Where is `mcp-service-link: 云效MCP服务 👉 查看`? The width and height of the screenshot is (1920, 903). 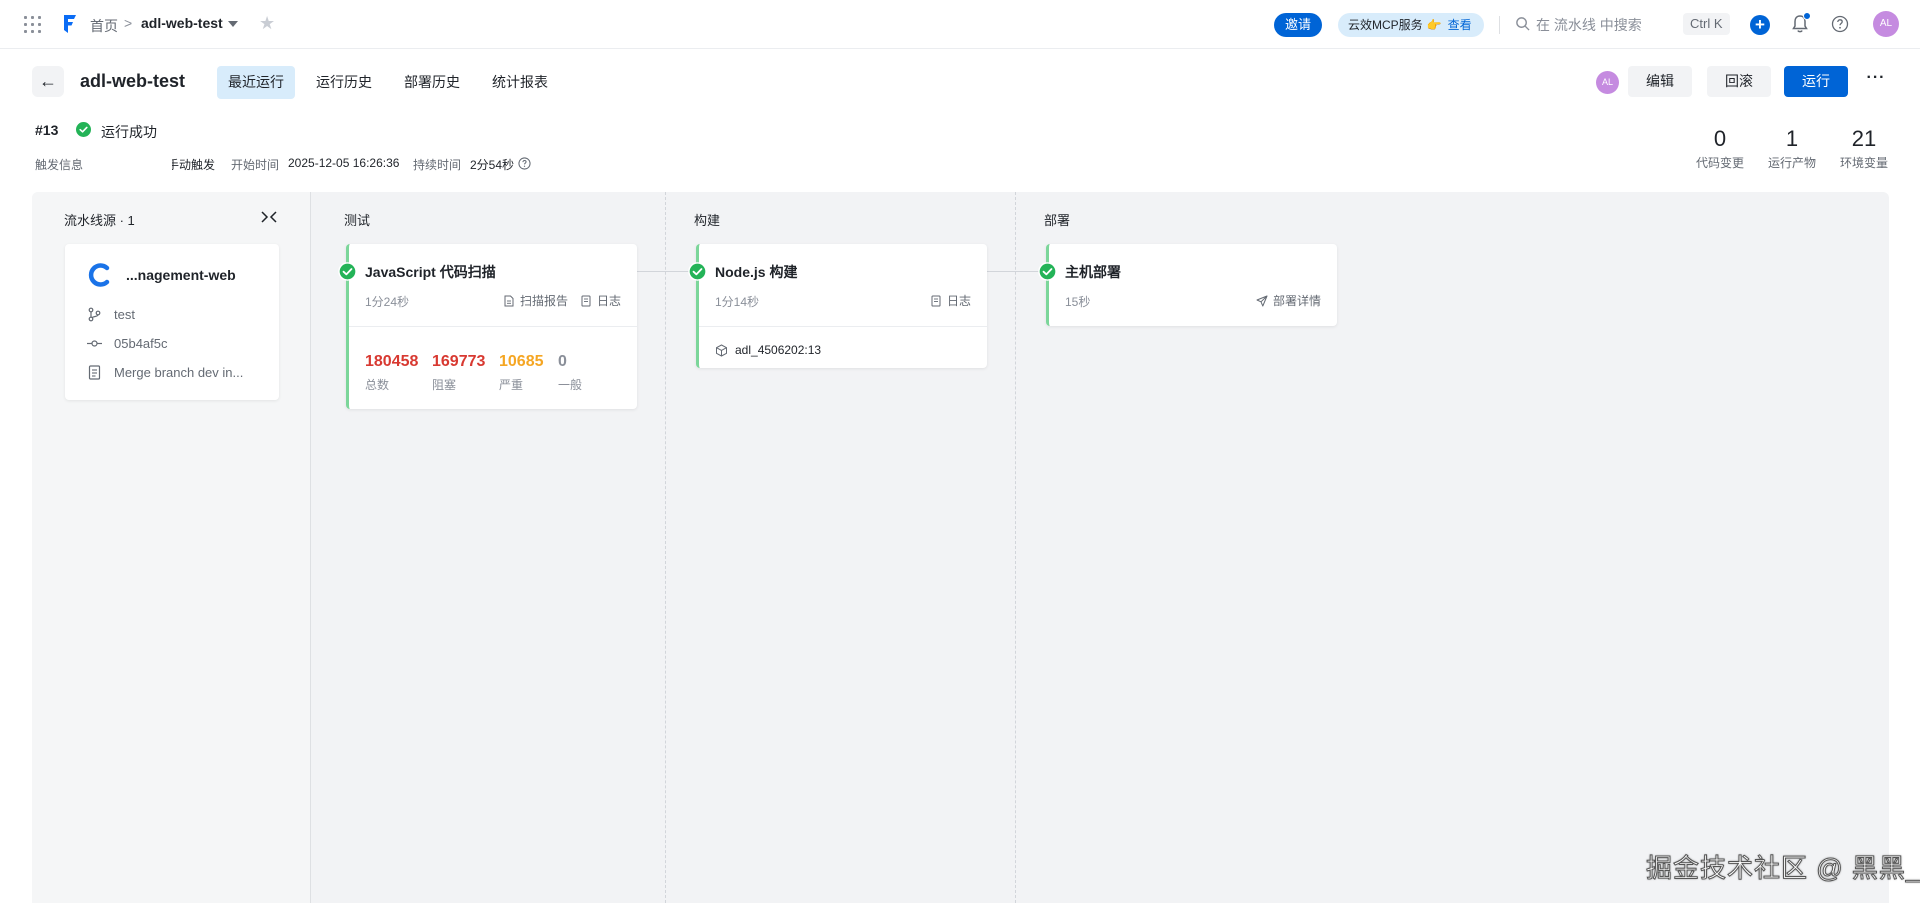 mcp-service-link: 云效MCP服务 👉 查看 is located at coordinates (1411, 25).